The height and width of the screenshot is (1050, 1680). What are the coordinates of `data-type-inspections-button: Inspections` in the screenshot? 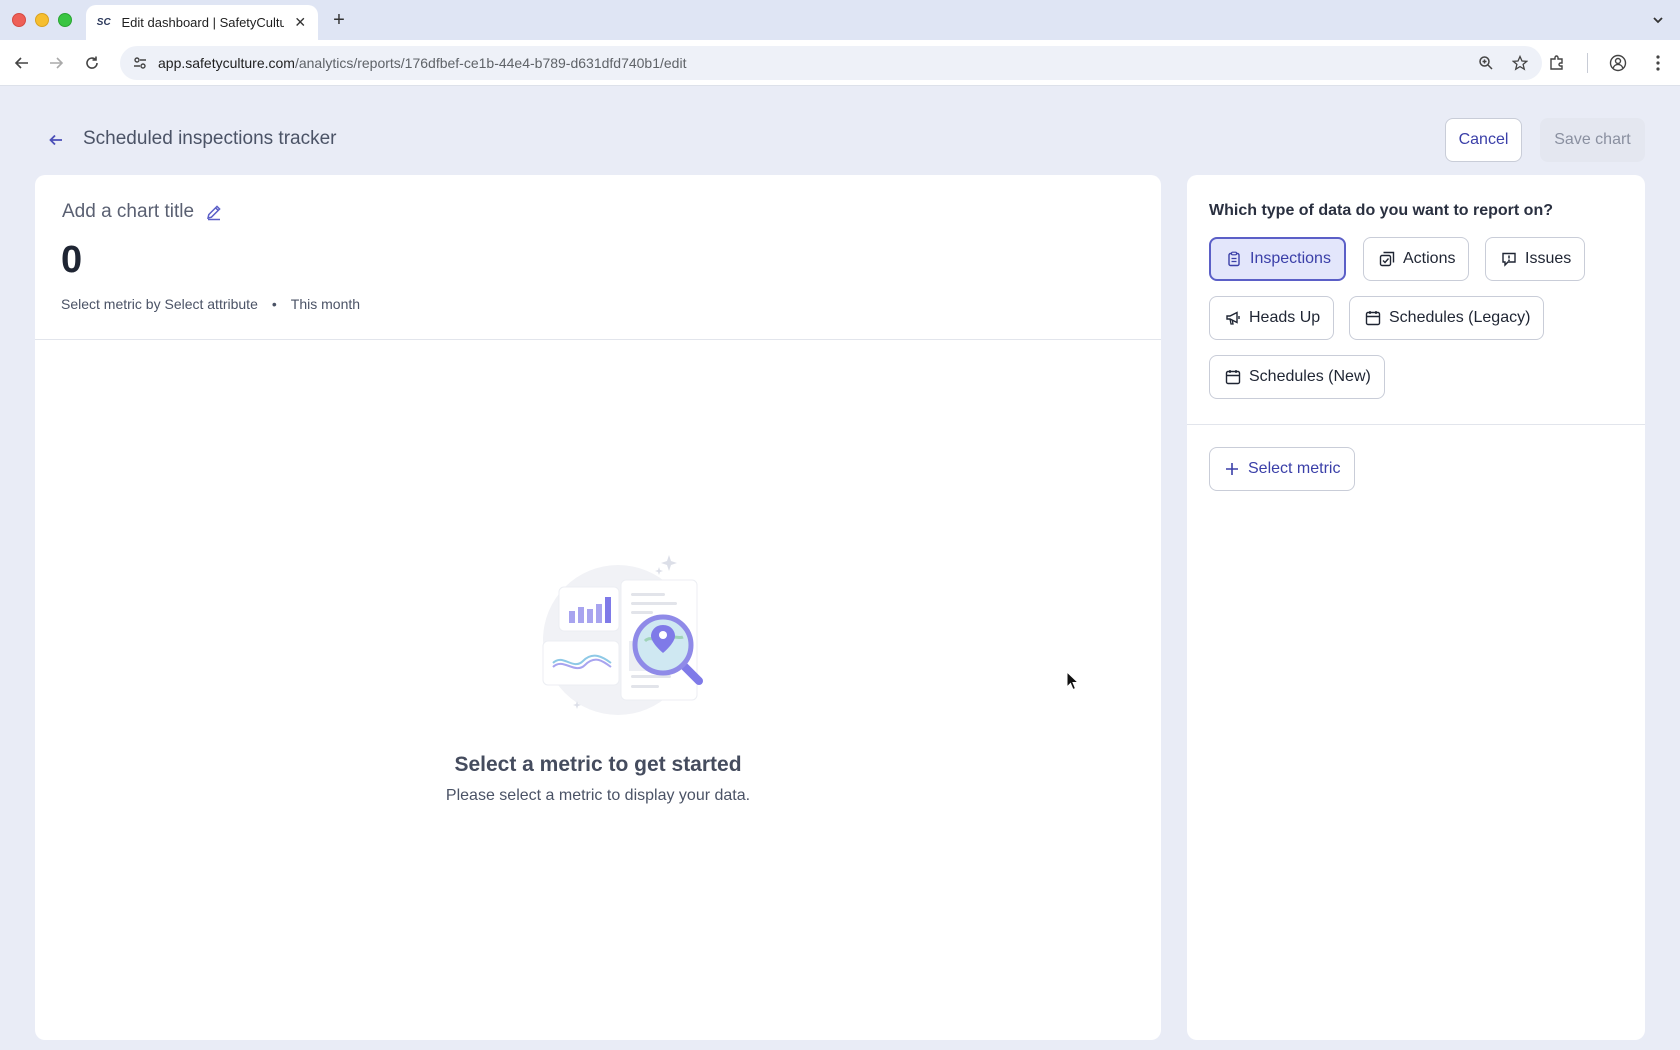 It's located at (1277, 259).